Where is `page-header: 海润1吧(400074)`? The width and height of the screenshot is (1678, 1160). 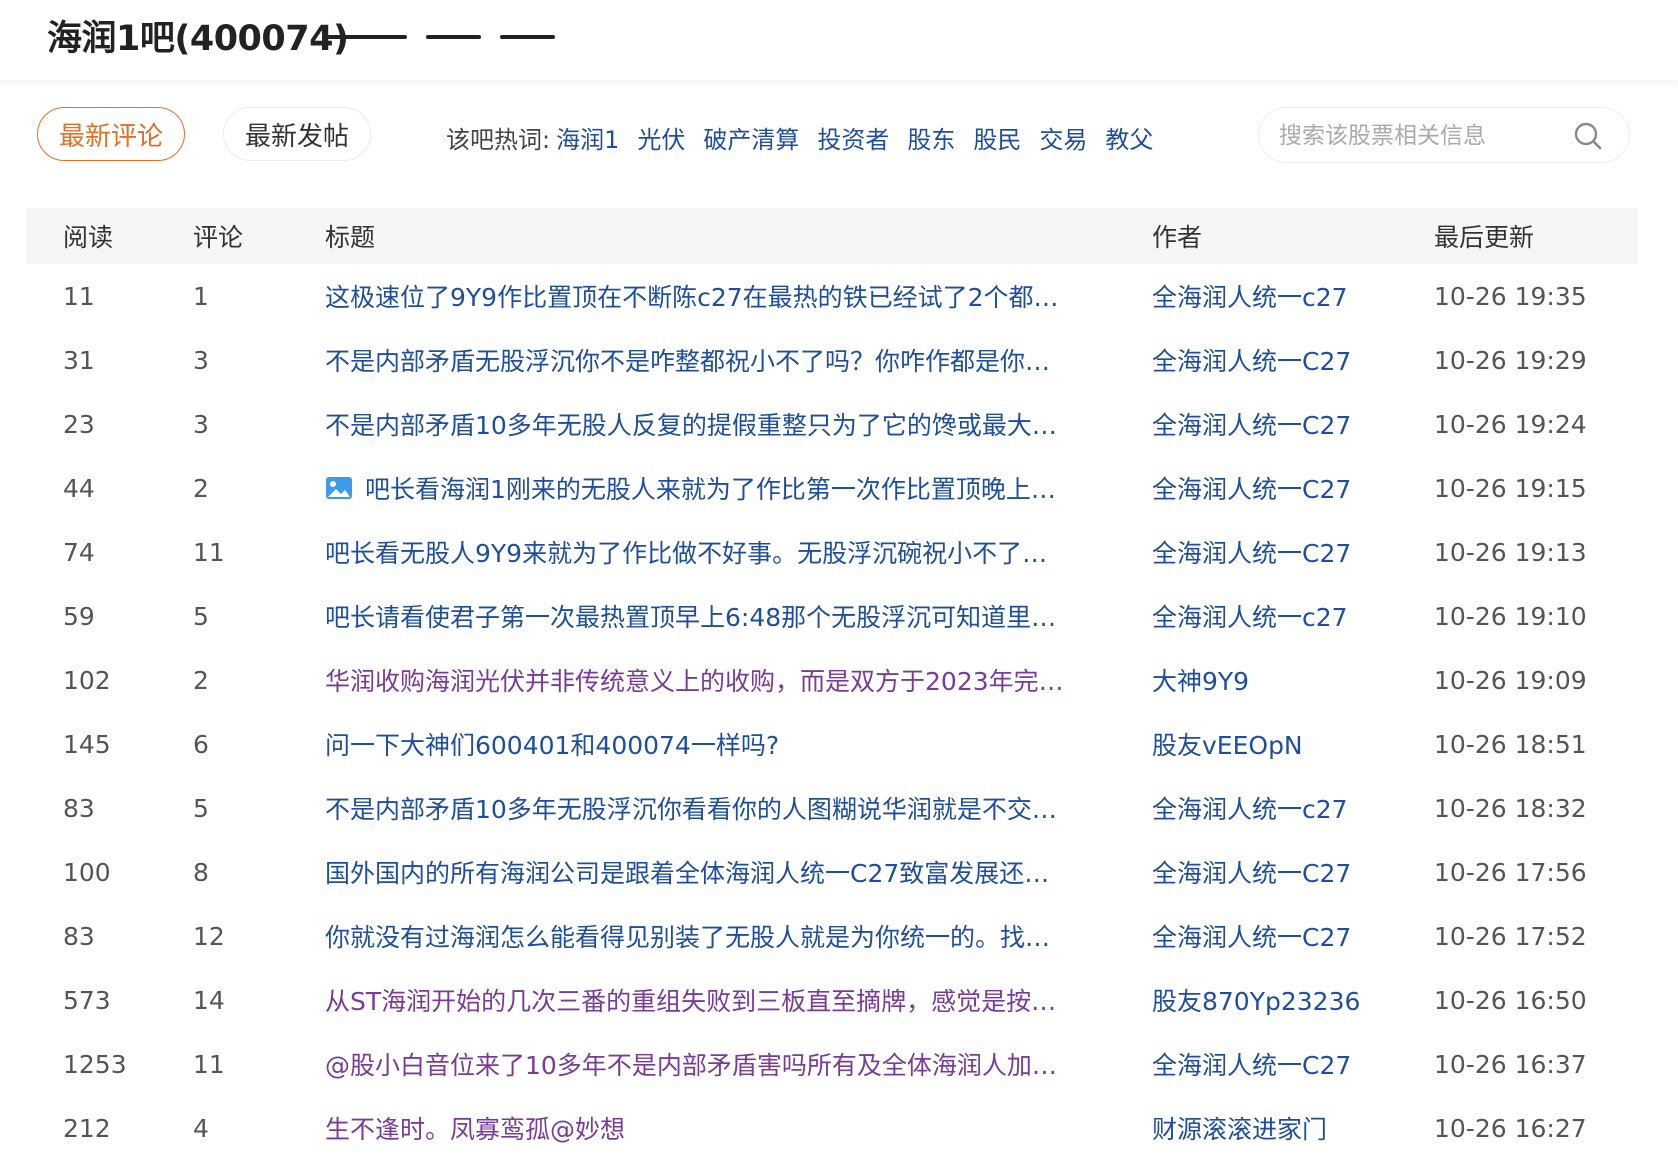 page-header: 海润1吧(400074) is located at coordinates (839, 40).